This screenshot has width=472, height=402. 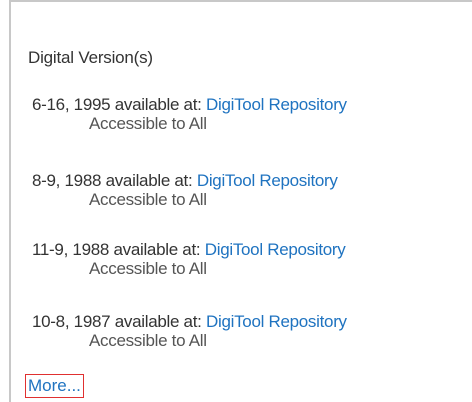 I want to click on version-date: 10-8, 1987, so click(x=71, y=321).